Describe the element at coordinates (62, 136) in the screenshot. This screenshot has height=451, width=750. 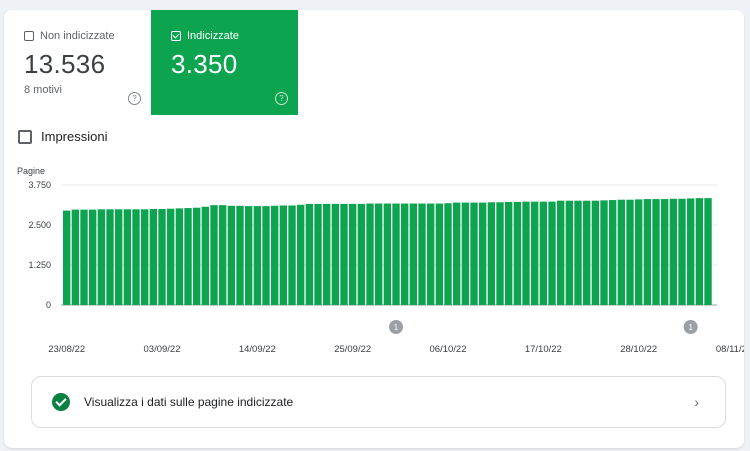
I see `impressions-toggle: Impressioni` at that location.